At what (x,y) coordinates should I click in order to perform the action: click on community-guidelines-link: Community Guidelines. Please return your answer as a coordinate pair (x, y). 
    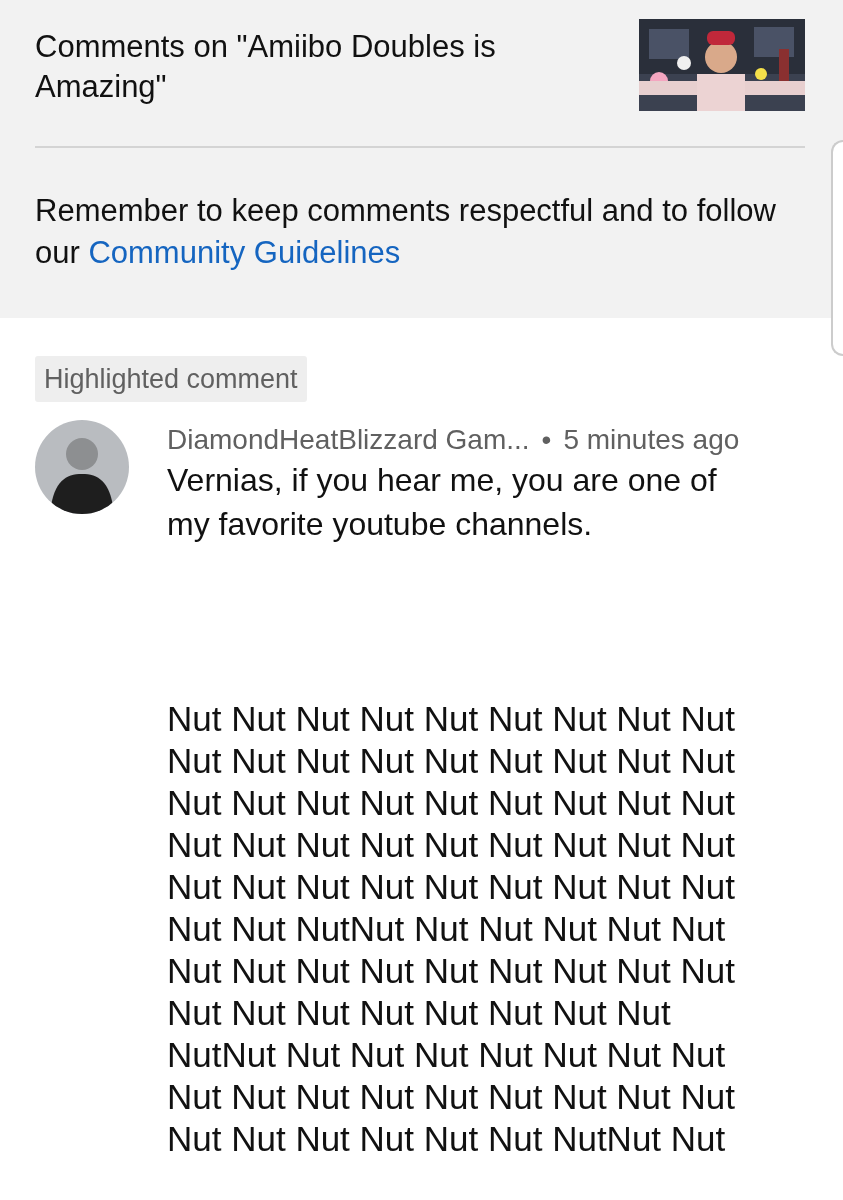
    Looking at the image, I should click on (244, 252).